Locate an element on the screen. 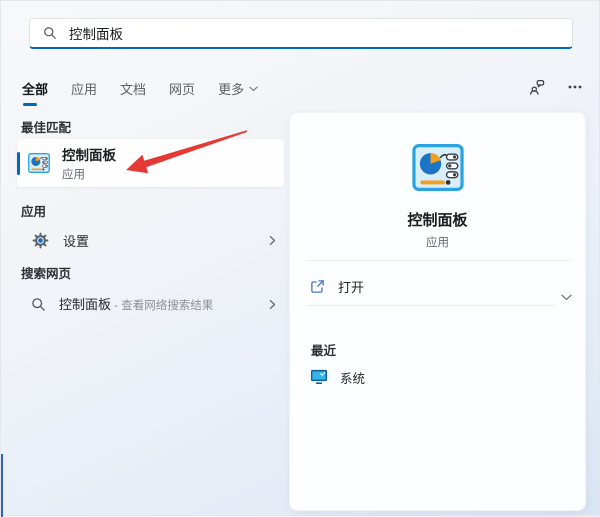 This screenshot has width=600, height=517. search-filter-tabs: 全部 应用 文档 网页 更多 is located at coordinates (140, 92).